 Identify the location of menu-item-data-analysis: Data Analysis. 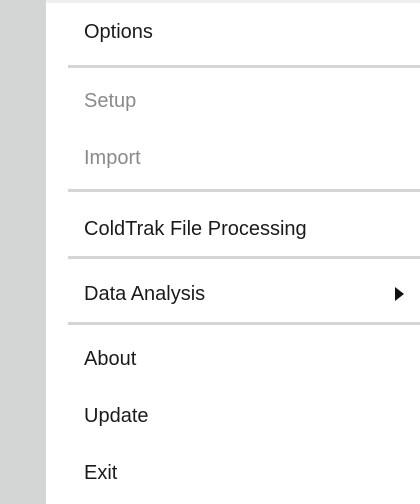
(233, 294).